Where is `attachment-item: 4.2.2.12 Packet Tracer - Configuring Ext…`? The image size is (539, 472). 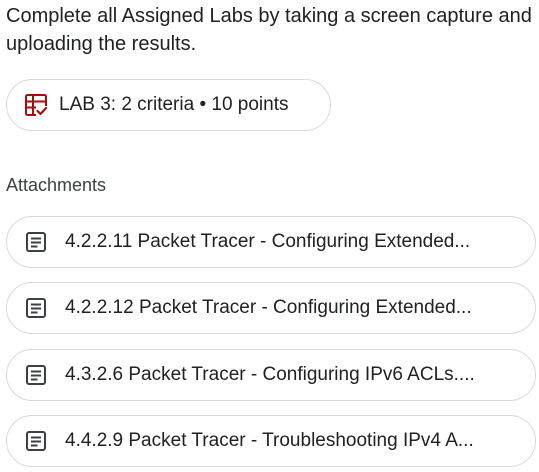
attachment-item: 4.2.2.12 Packet Tracer - Configuring Ext… is located at coordinates (271, 308).